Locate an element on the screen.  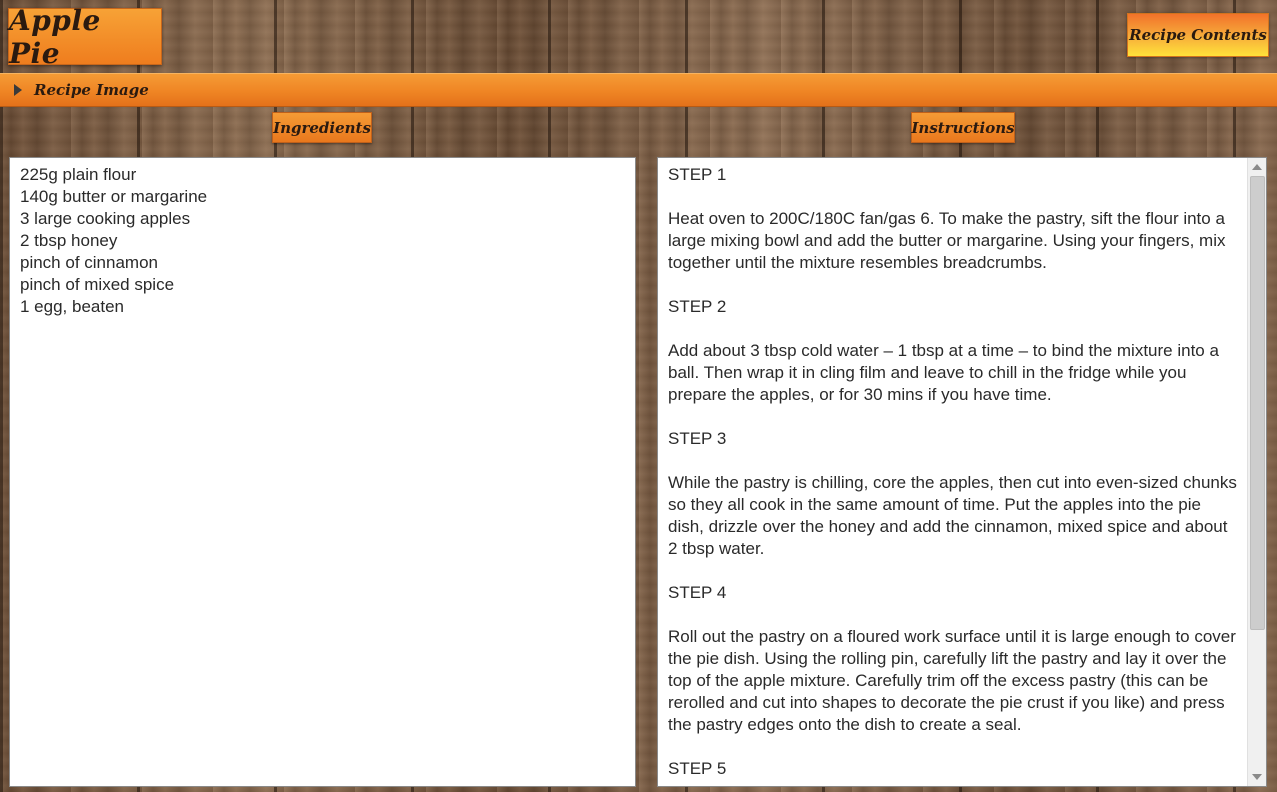
ingredient-item: pinch of cinnamon is located at coordinates (89, 262).